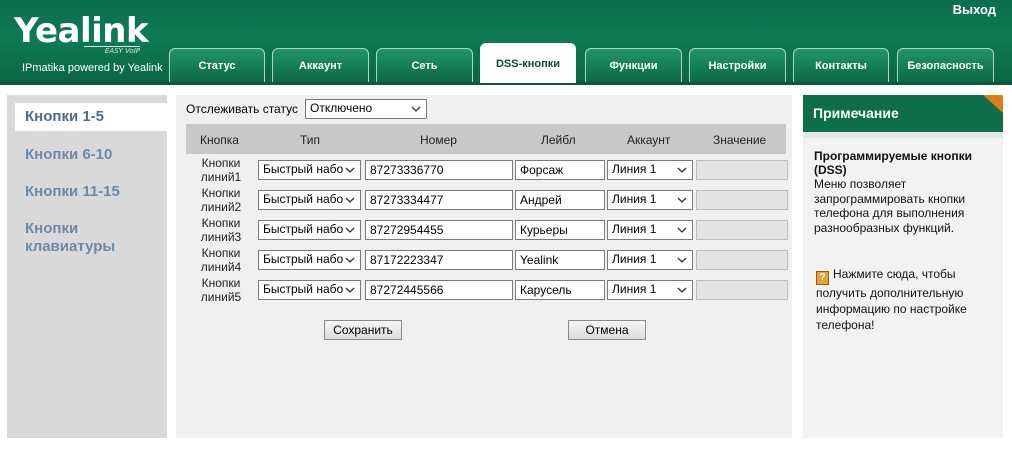 The height and width of the screenshot is (449, 1012). I want to click on logout-link: Выход, so click(974, 9).